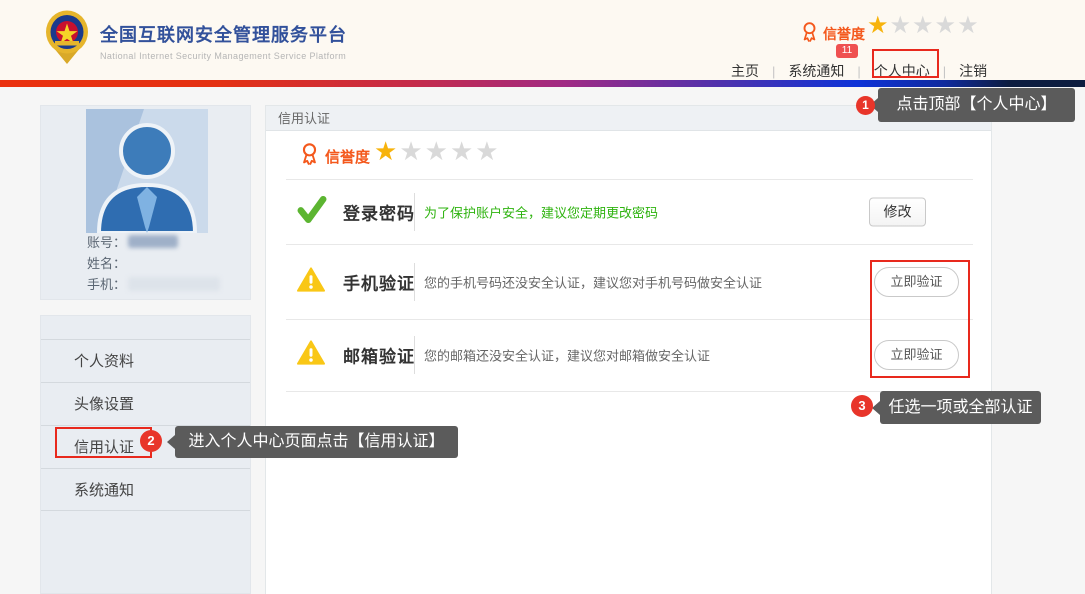 This screenshot has height=594, width=1085. What do you see at coordinates (174, 283) in the screenshot?
I see `phone-value-redacted` at bounding box center [174, 283].